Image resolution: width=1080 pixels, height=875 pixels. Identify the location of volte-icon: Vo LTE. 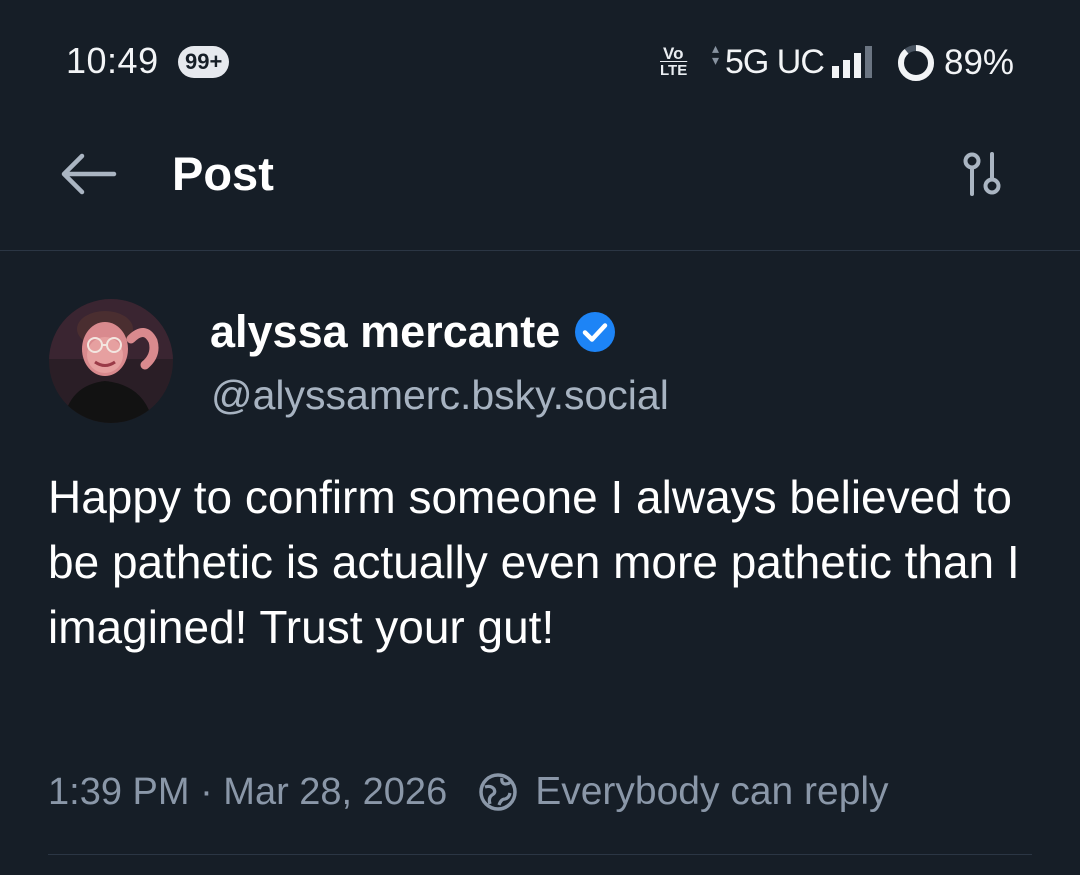
(678, 64).